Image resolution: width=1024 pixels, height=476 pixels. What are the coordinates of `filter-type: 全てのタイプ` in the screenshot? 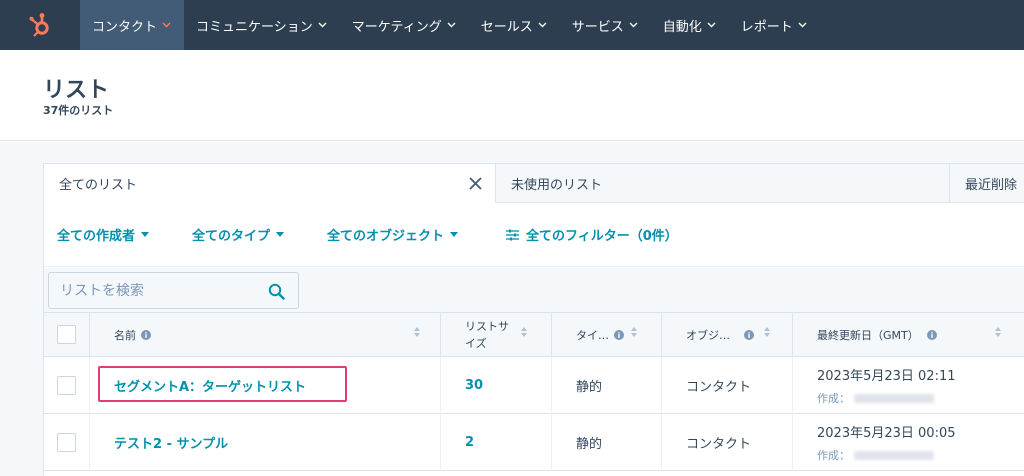 It's located at (238, 234).